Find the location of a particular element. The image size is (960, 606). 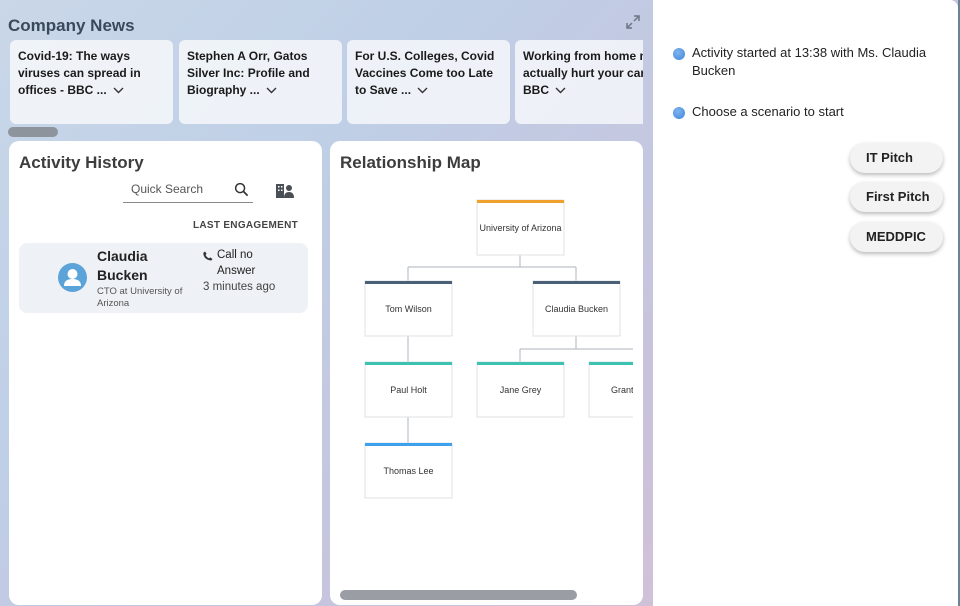

org-node-paul-holt: Paul Holt is located at coordinates (408, 389).